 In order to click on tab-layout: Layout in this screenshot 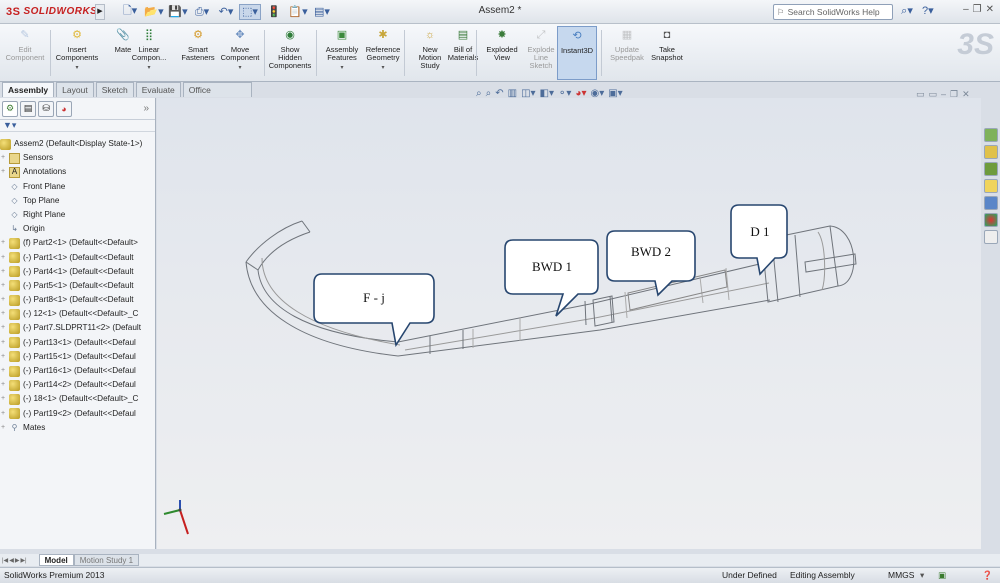, I will do `click(75, 89)`.